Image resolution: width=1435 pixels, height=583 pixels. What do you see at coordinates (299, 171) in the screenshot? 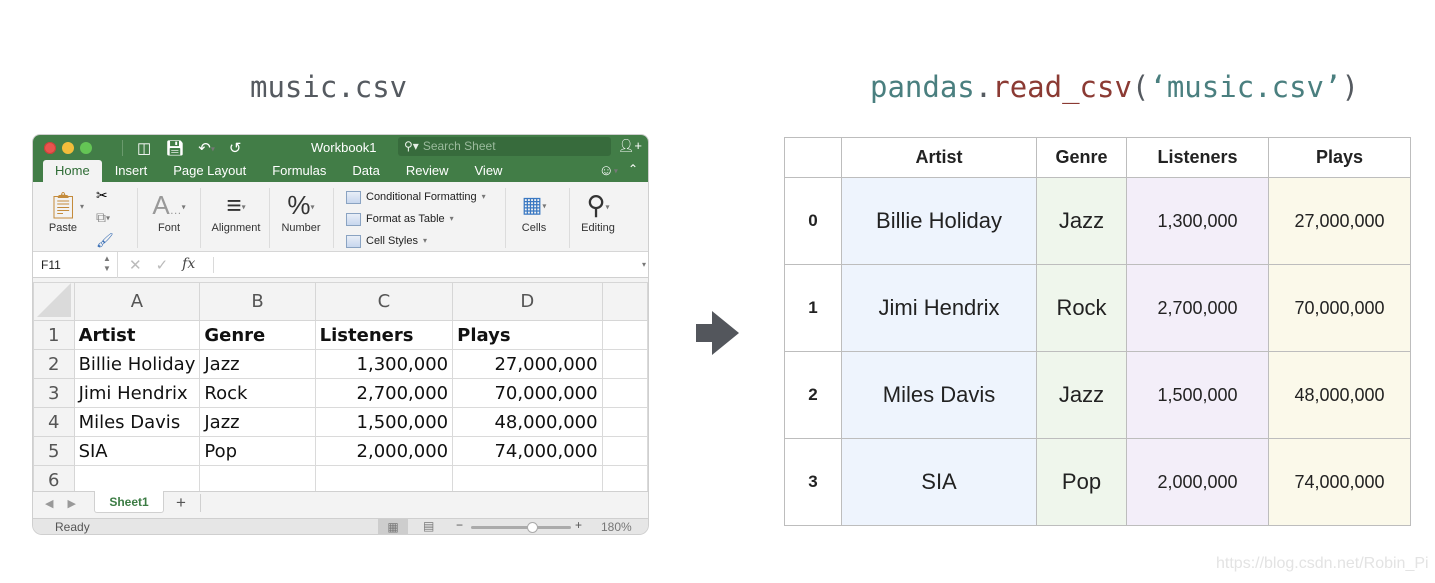
I see `tab-formulas: Formulas` at bounding box center [299, 171].